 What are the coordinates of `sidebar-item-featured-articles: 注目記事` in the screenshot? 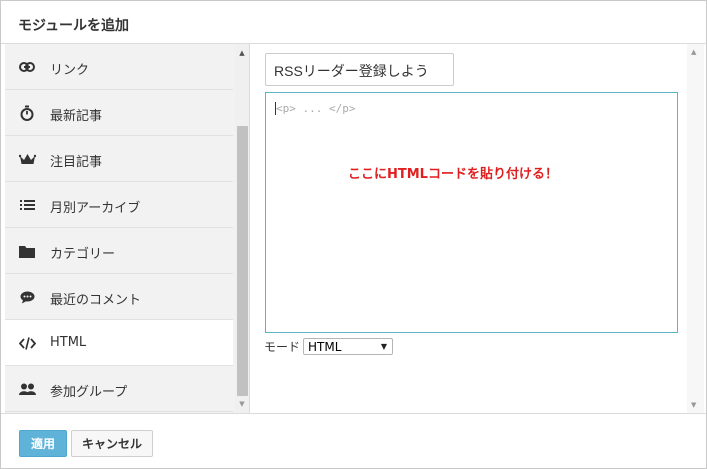 It's located at (119, 159).